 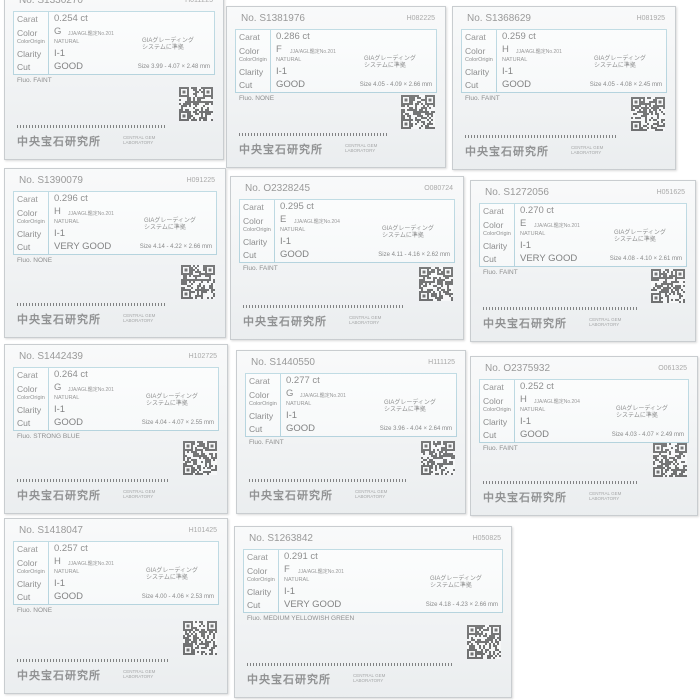 What do you see at coordinates (51, 356) in the screenshot?
I see `certificate-number: No. S1442439` at bounding box center [51, 356].